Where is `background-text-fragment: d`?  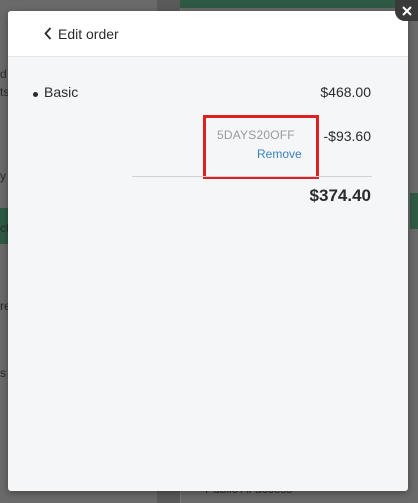
background-text-fragment: d is located at coordinates (3, 74).